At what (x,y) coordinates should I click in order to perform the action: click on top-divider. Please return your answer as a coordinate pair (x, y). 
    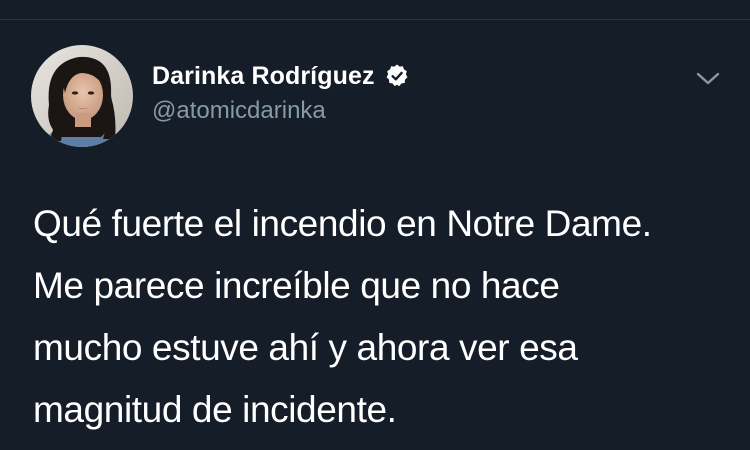
    Looking at the image, I should click on (375, 19).